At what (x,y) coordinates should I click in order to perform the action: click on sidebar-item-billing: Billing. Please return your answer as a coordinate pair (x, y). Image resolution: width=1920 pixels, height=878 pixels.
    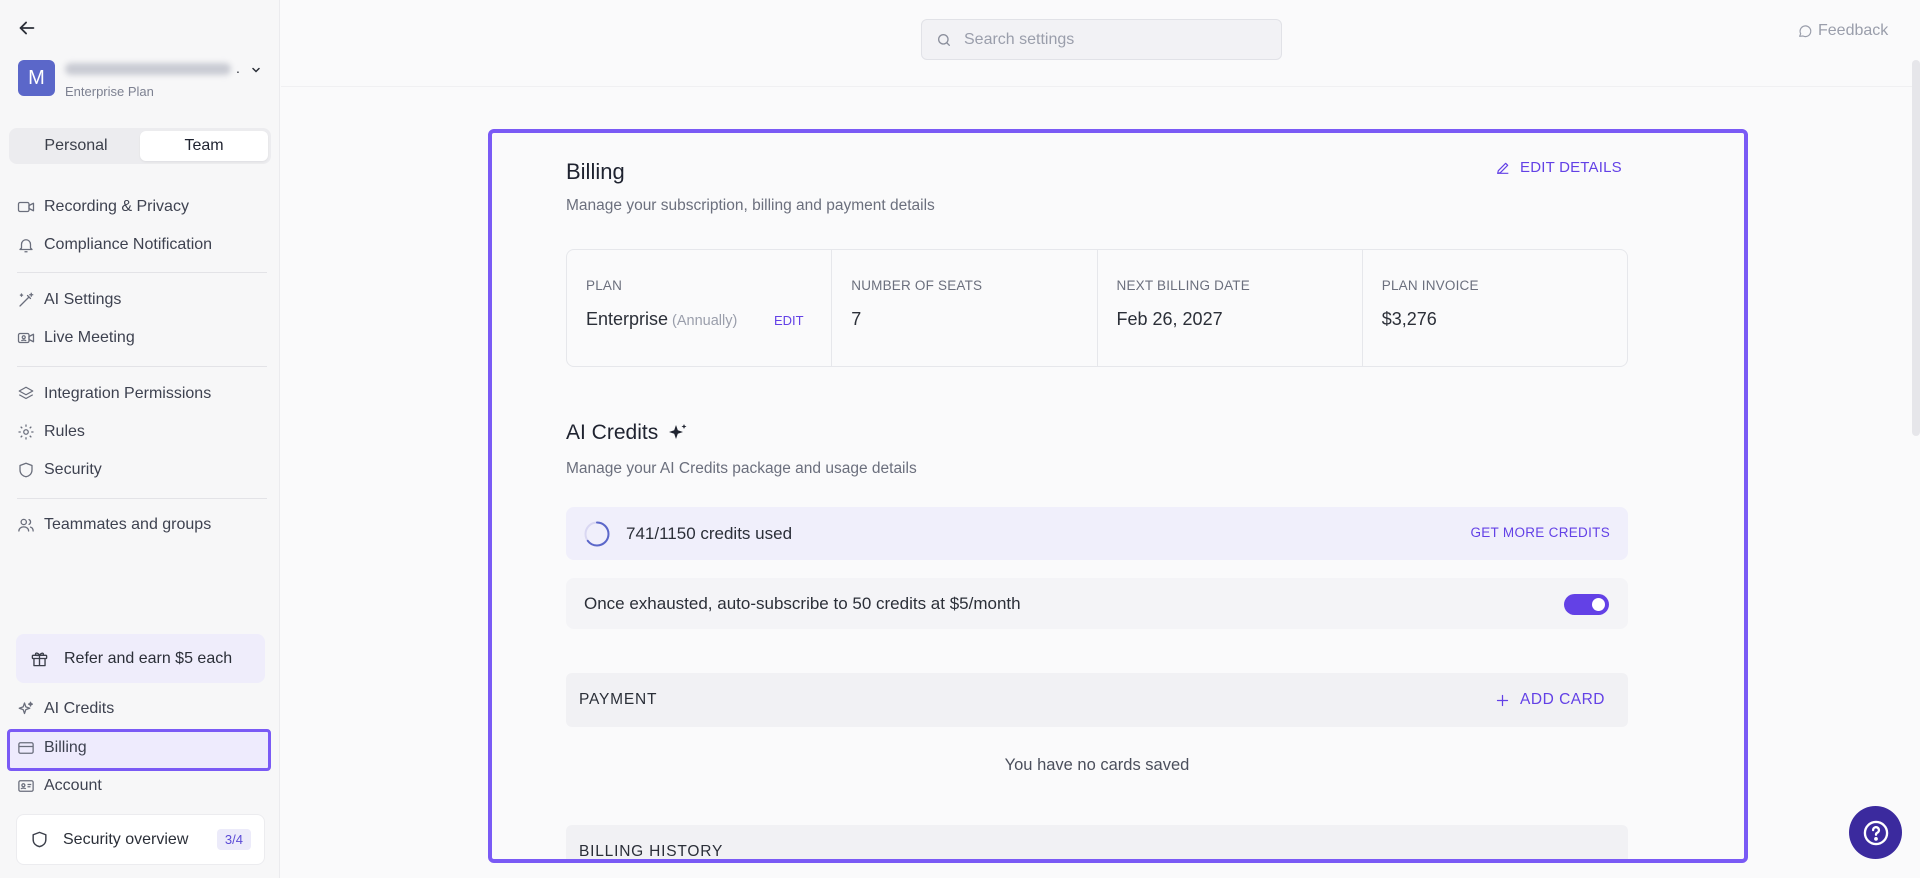
    Looking at the image, I should click on (52, 748).